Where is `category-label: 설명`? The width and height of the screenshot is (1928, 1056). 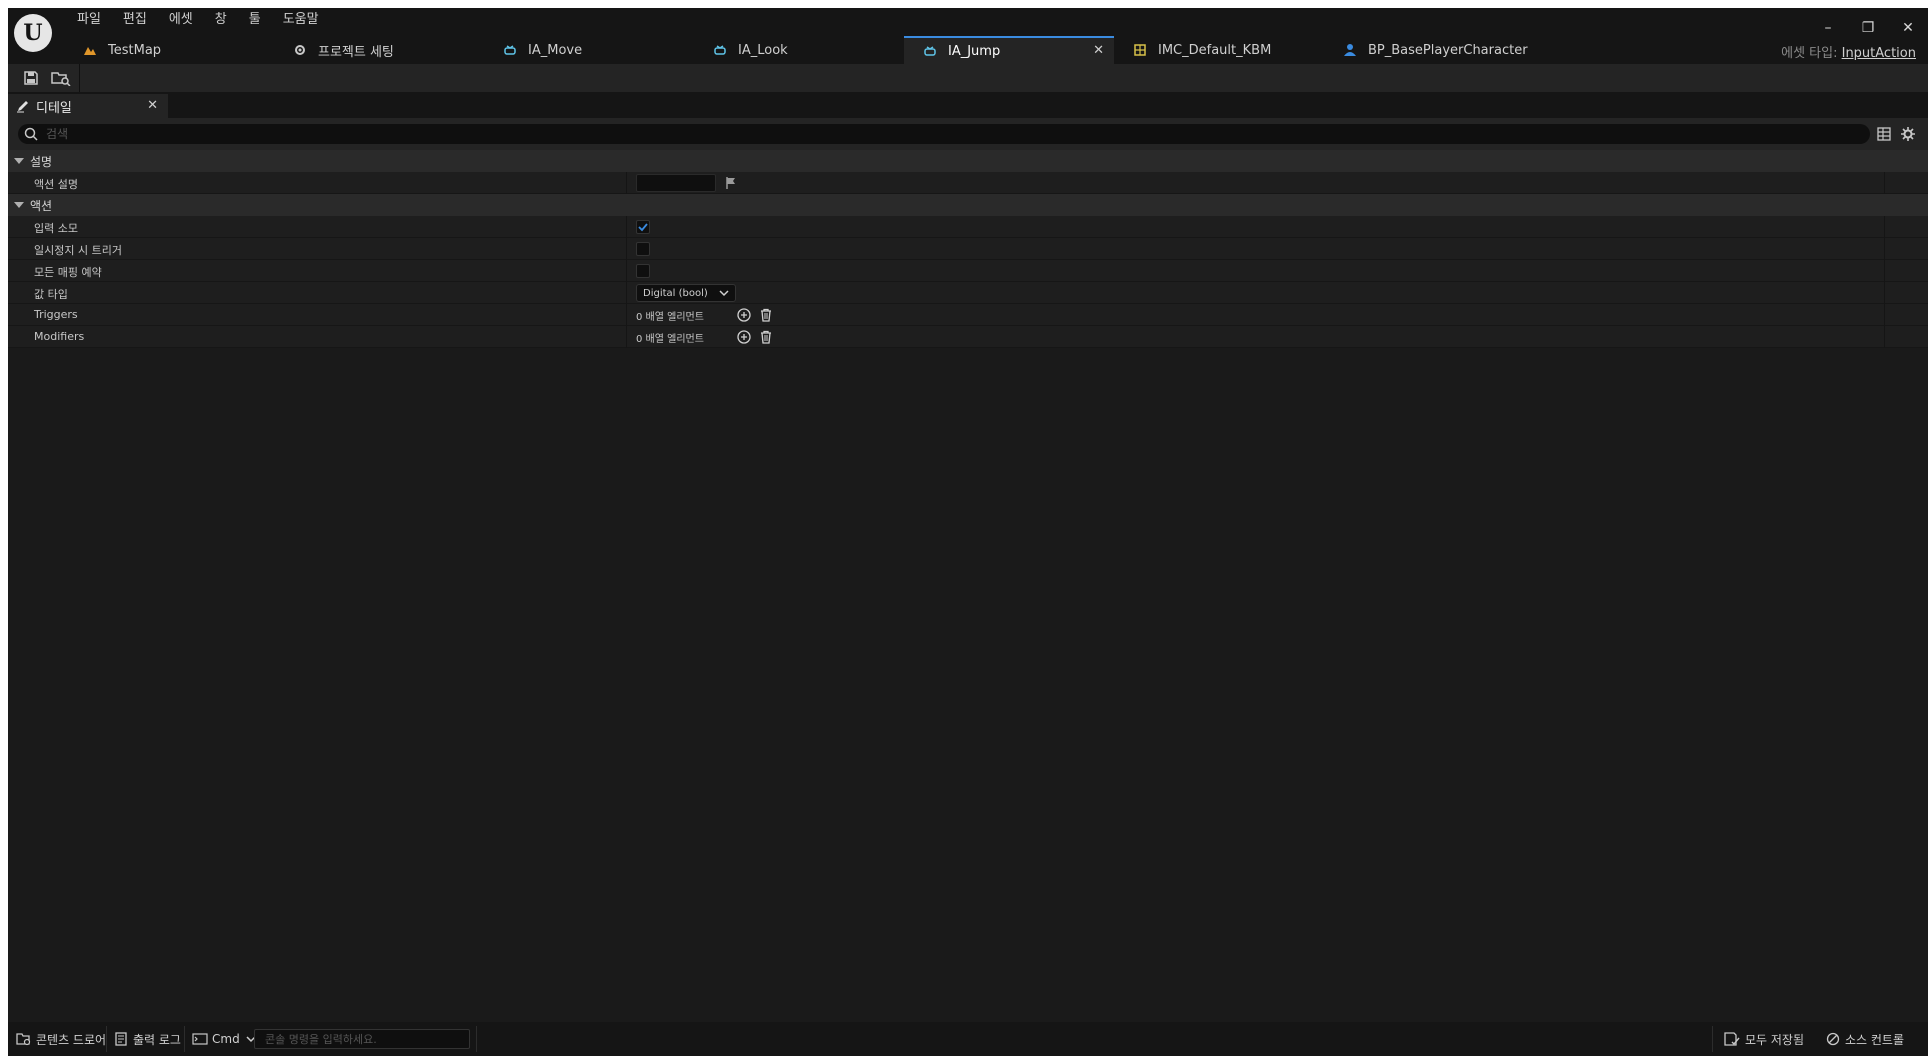 category-label: 설명 is located at coordinates (41, 161).